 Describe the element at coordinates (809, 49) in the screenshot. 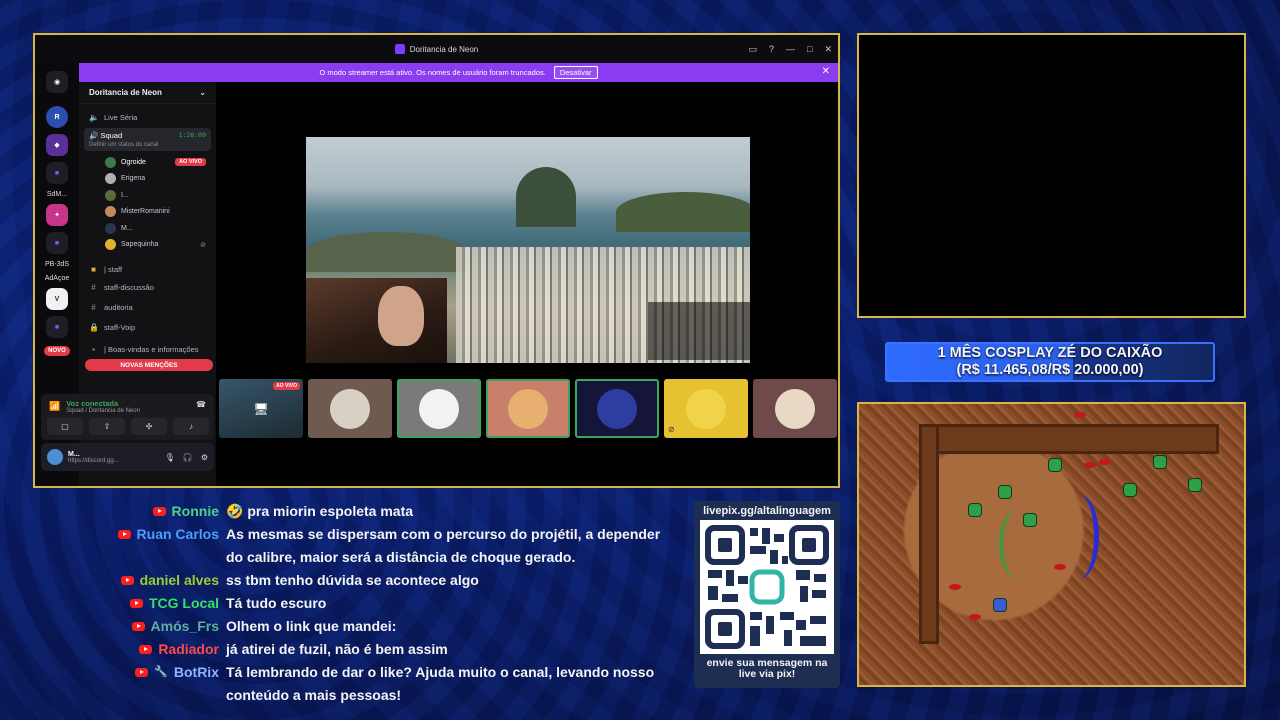

I see `maximize-button: □` at that location.